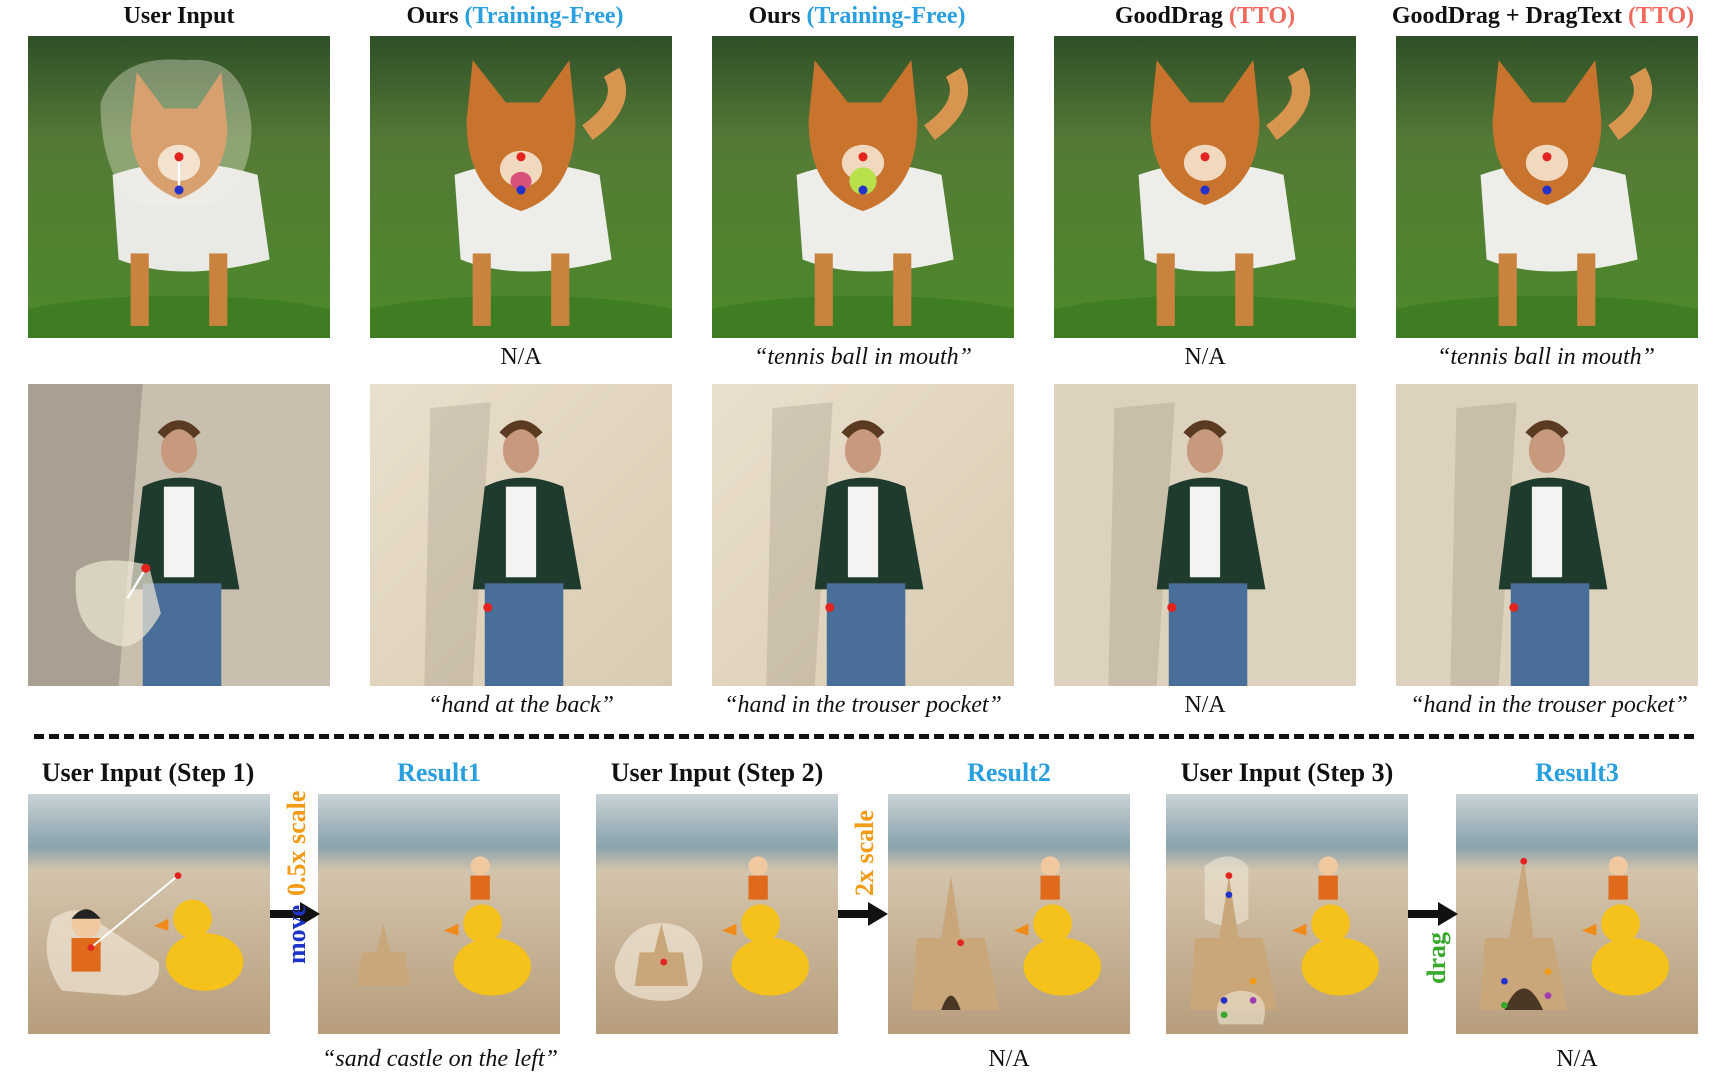  Describe the element at coordinates (1547, 187) in the screenshot. I see `dog-gooddrag-dragtext-result-image` at that location.